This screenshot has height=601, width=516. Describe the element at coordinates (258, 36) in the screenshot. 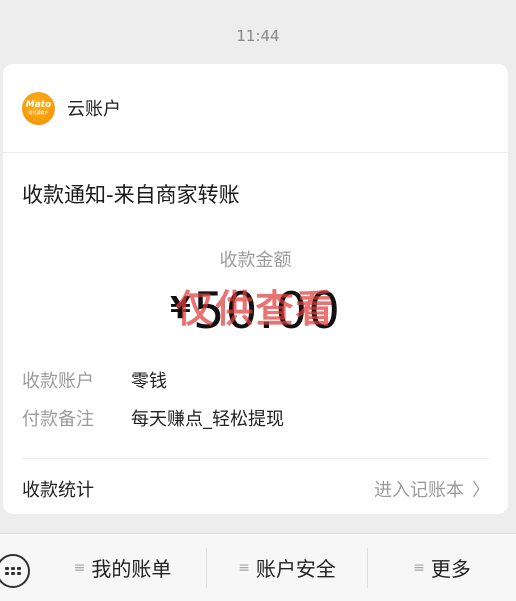

I see `message-time: 11:44` at that location.